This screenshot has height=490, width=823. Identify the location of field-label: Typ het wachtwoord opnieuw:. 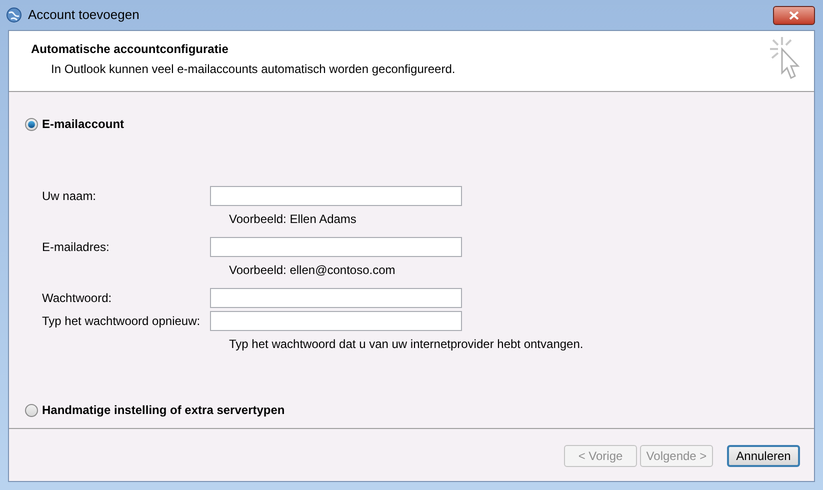
(122, 321).